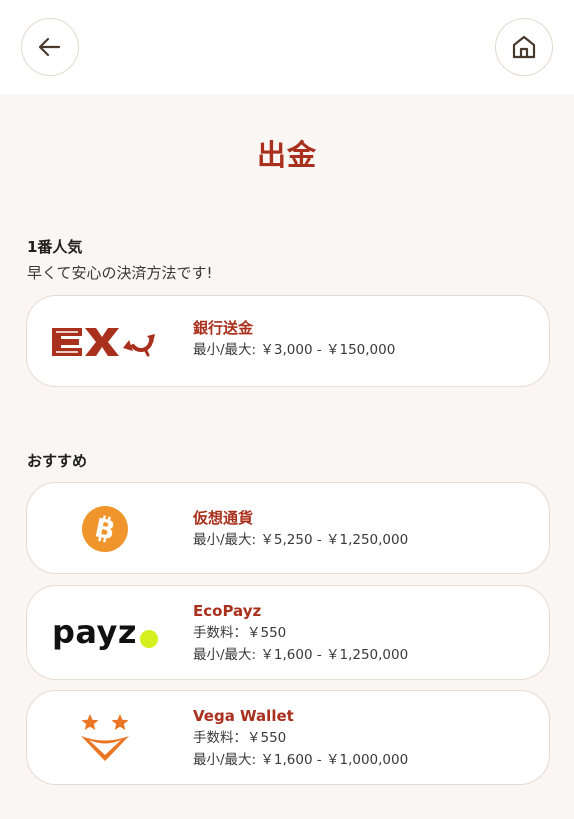 This screenshot has width=574, height=819. Describe the element at coordinates (223, 518) in the screenshot. I see `method-name: 仮想通貨` at that location.